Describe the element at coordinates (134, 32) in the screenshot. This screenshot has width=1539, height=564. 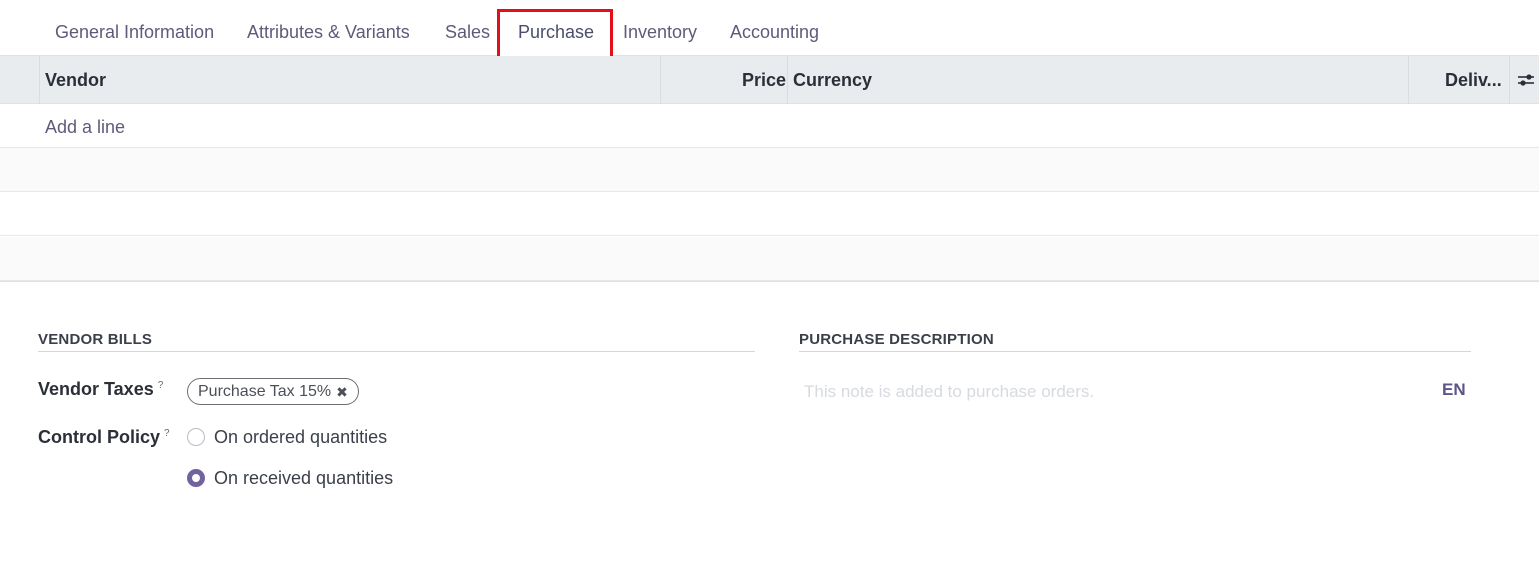
I see `tab-general-information: General Information` at that location.